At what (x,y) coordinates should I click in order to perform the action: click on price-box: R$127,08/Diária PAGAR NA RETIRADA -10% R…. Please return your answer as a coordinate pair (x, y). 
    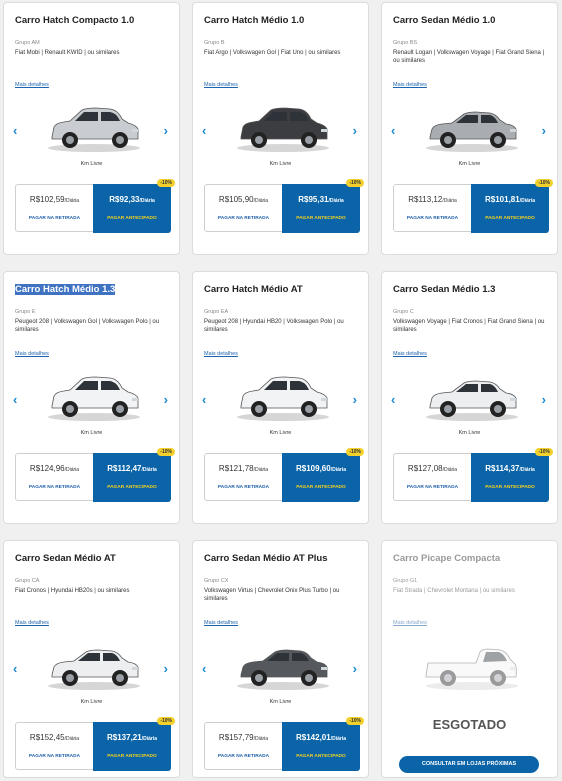
    Looking at the image, I should click on (473, 475).